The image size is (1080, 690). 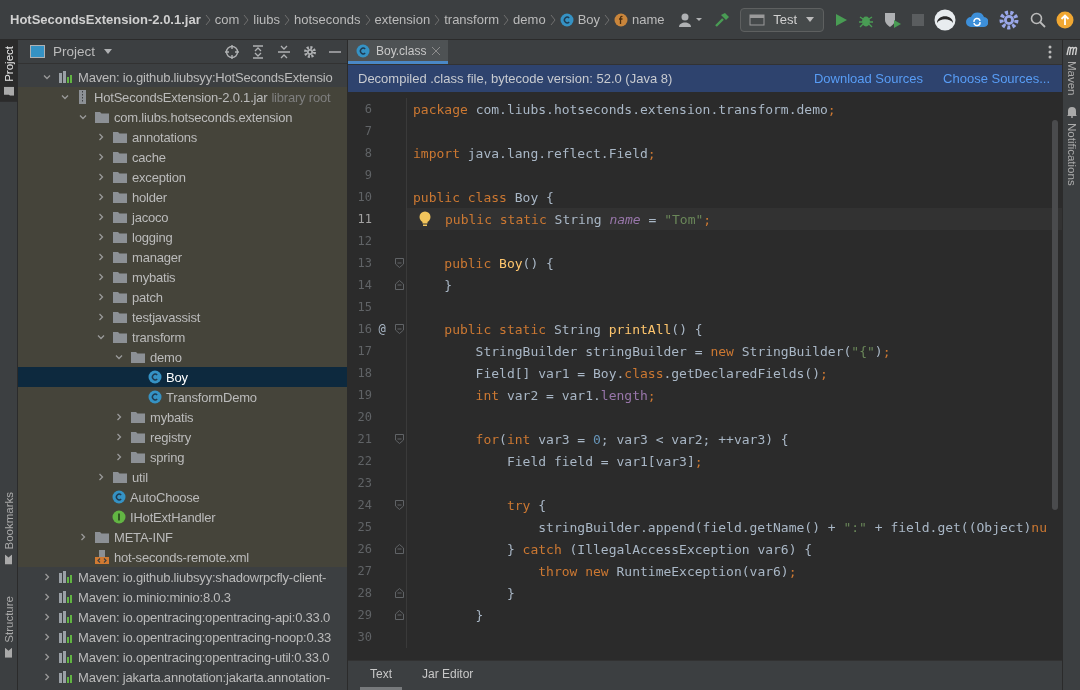 I want to click on breadcrumb: transform, so click(x=472, y=19).